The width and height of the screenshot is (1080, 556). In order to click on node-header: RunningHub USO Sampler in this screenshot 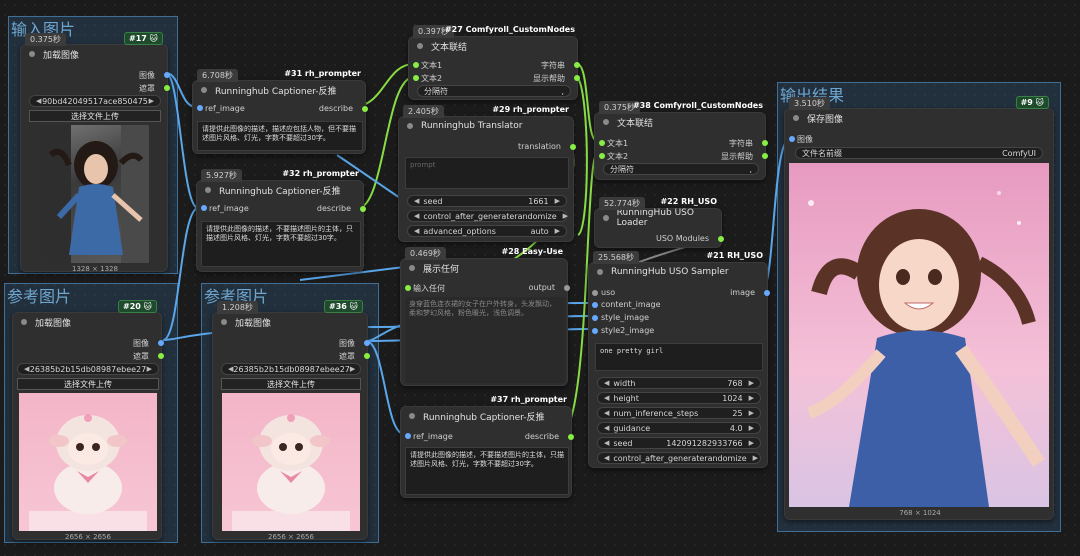, I will do `click(678, 272)`.